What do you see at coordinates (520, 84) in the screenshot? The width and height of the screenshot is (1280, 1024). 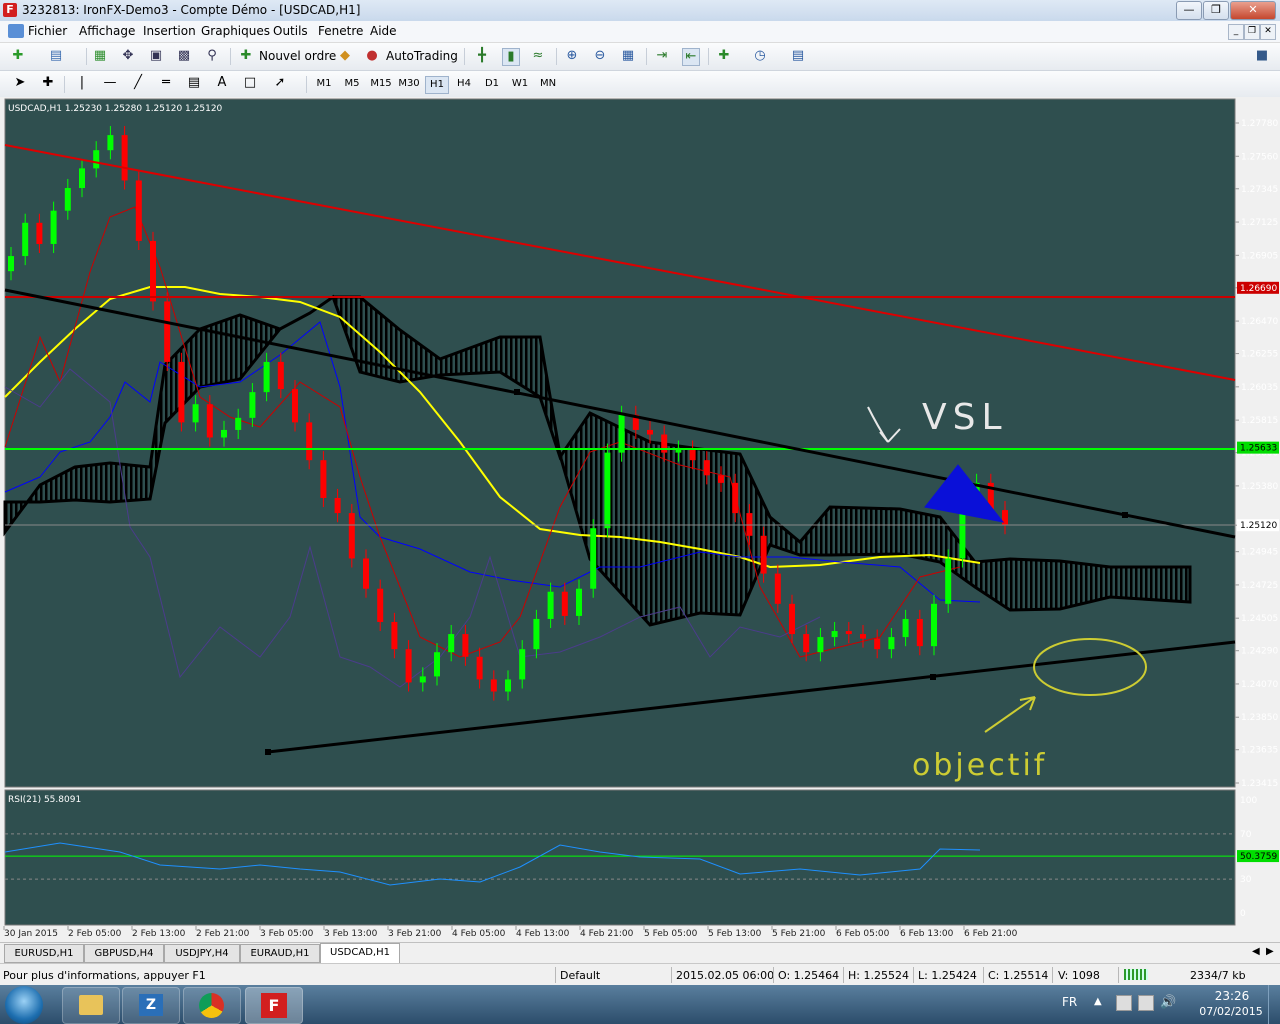 I see `timeframe-w1: W1` at bounding box center [520, 84].